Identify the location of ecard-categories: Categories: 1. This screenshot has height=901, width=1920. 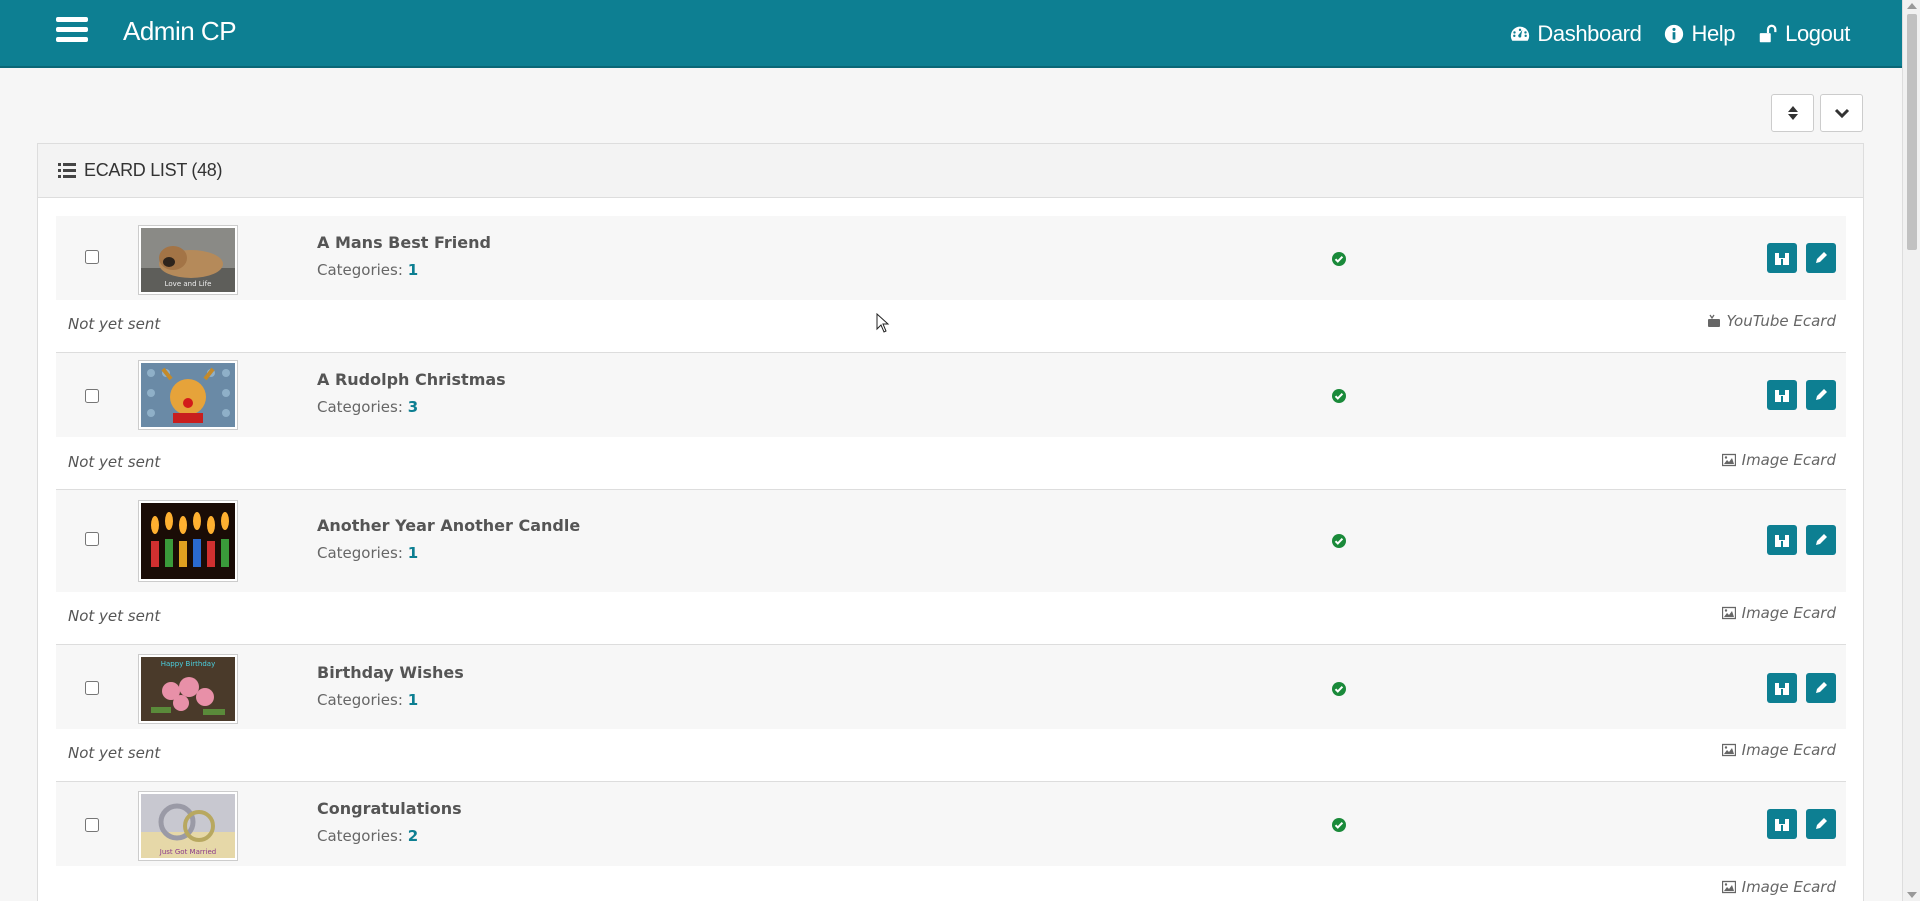
(367, 553).